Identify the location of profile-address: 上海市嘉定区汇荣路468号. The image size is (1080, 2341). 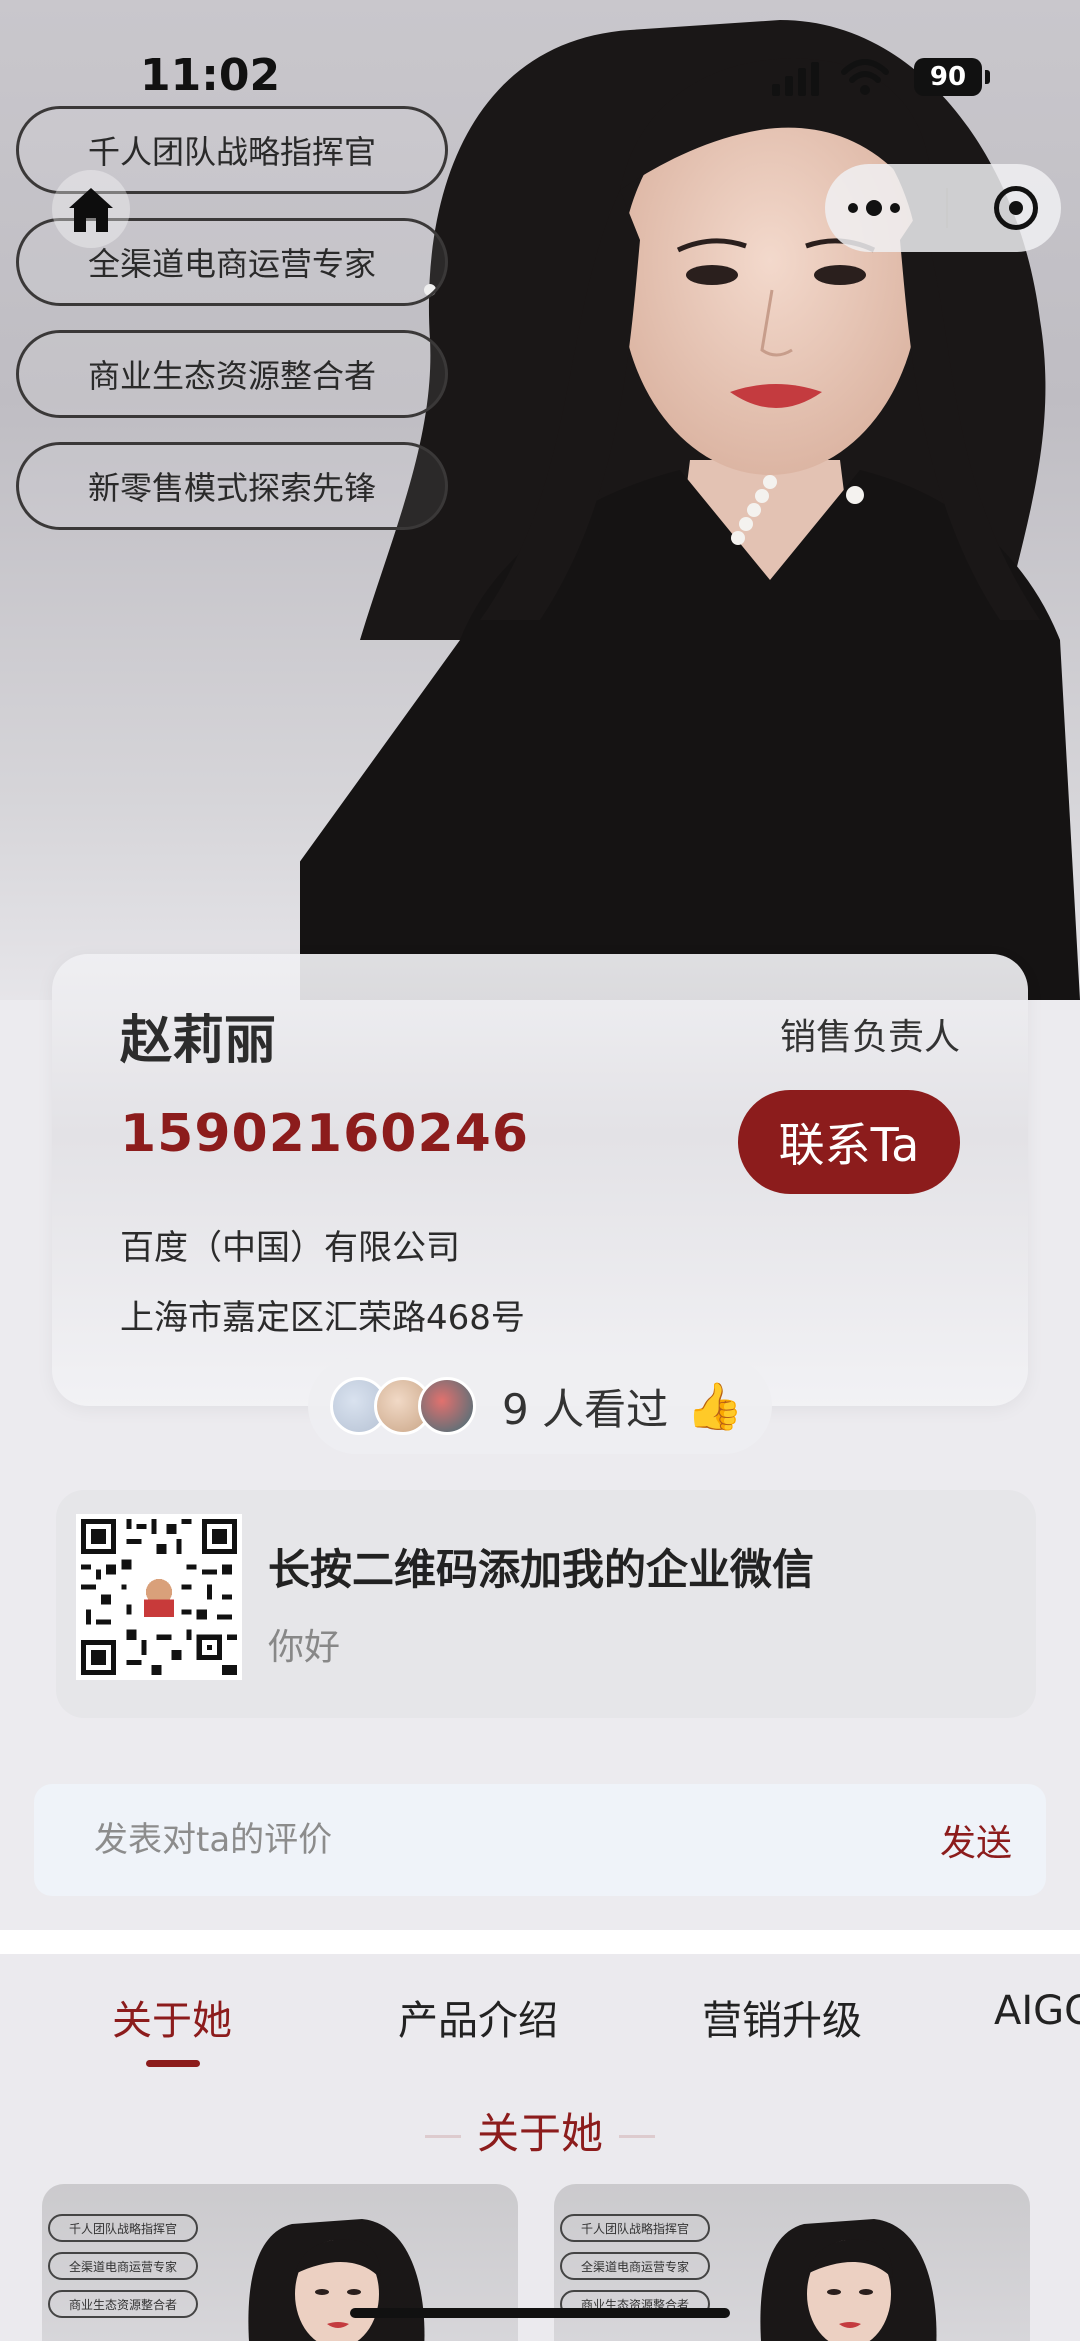
(322, 1318).